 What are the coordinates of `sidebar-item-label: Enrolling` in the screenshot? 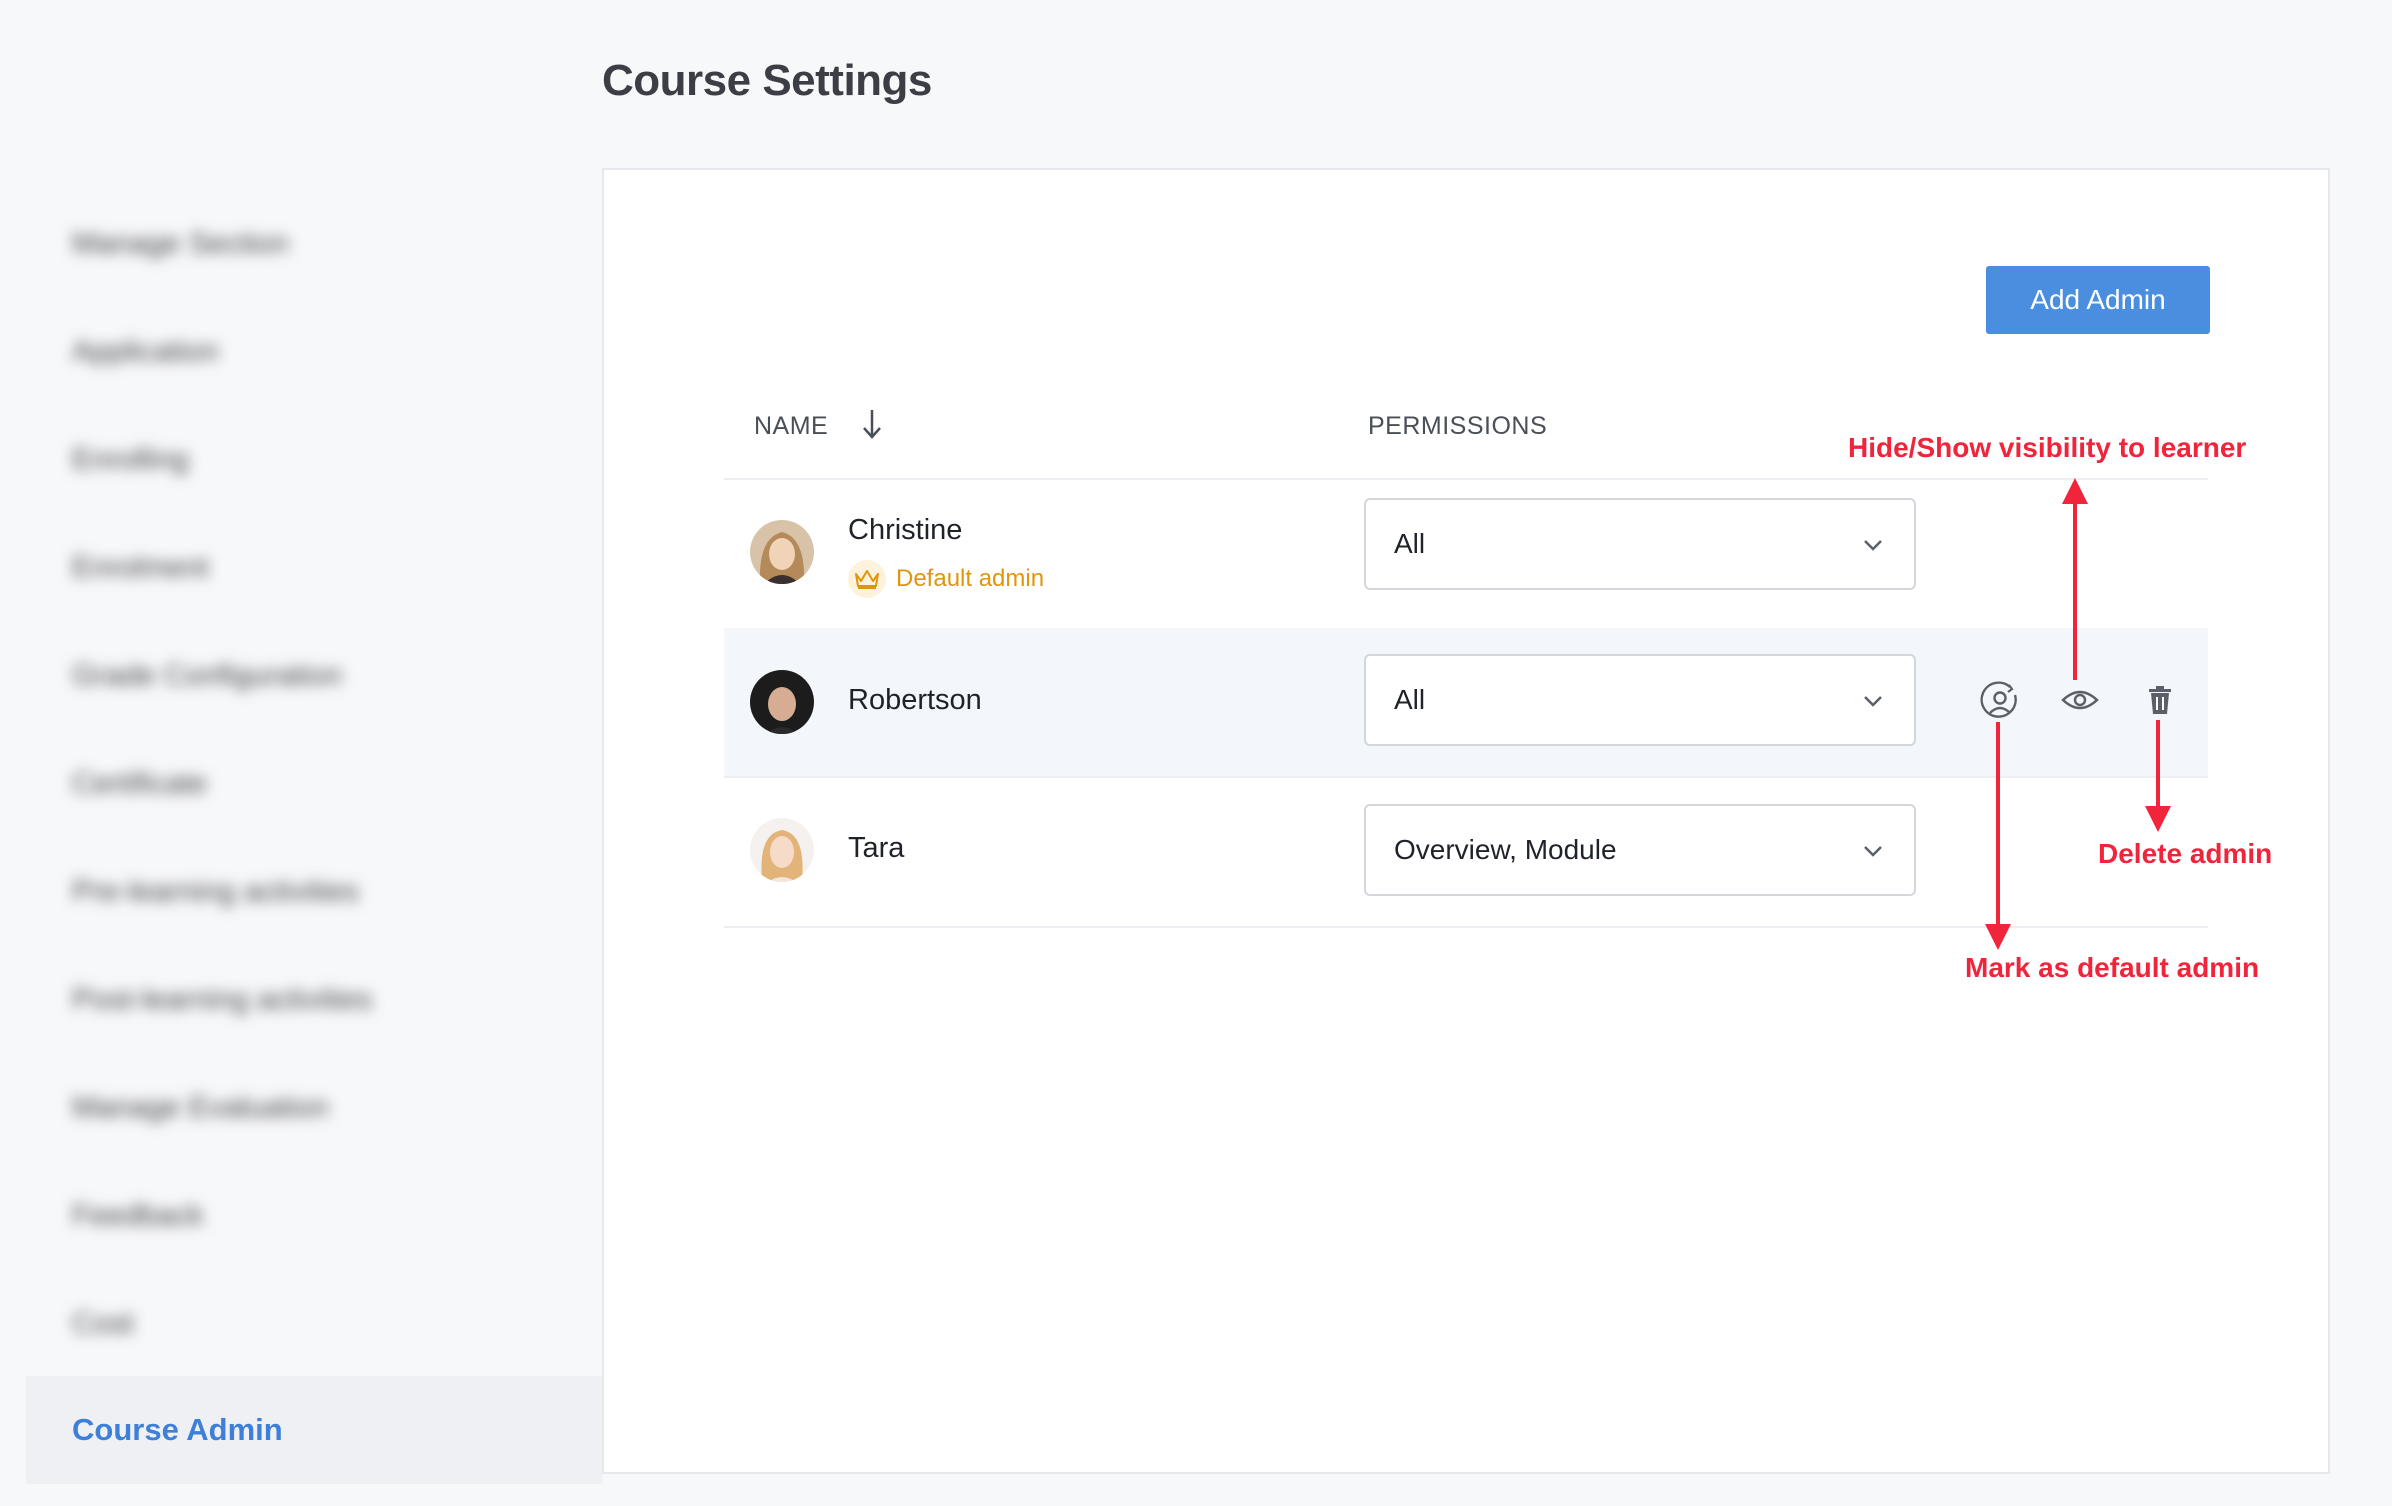 It's located at (130, 459).